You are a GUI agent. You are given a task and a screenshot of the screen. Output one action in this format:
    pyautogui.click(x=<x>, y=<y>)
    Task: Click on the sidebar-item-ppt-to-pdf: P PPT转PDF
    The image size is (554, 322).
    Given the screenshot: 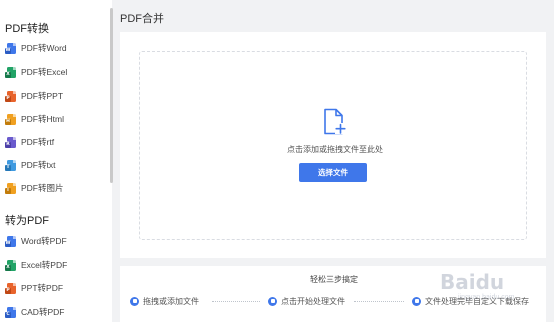 What is the action you would take?
    pyautogui.click(x=34, y=288)
    